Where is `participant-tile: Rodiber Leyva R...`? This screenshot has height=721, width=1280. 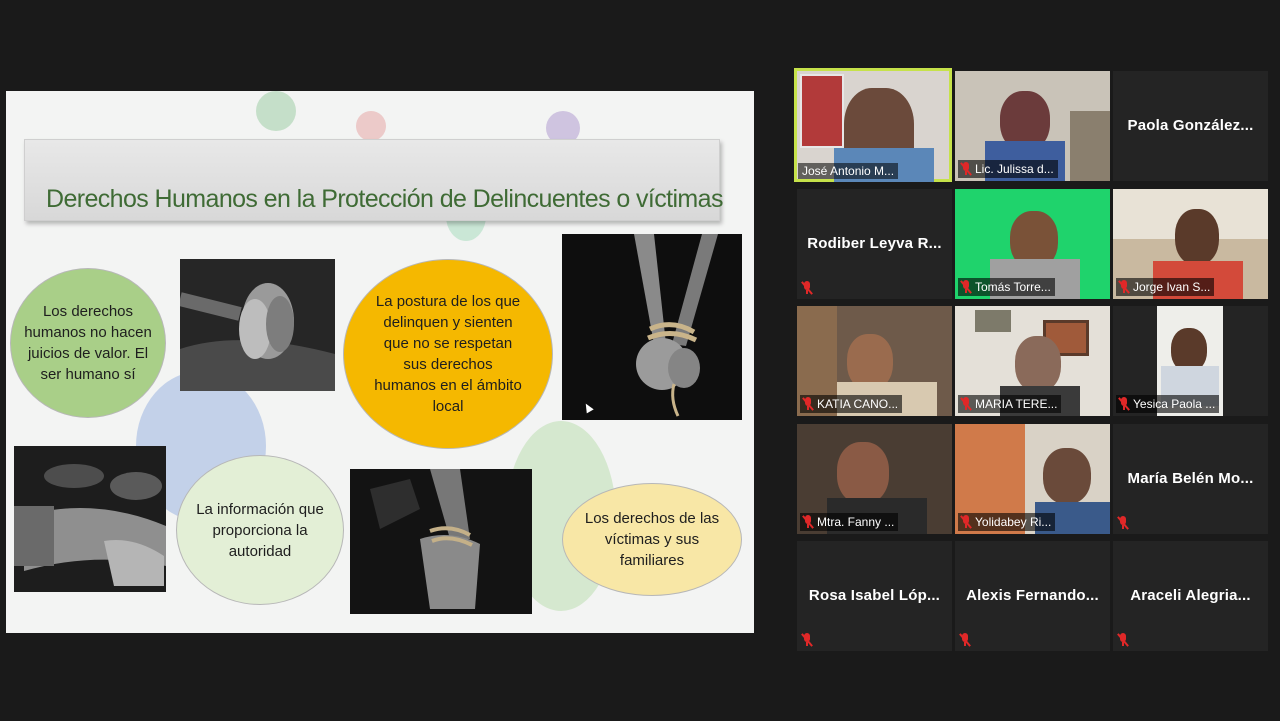 participant-tile: Rodiber Leyva R... is located at coordinates (874, 244).